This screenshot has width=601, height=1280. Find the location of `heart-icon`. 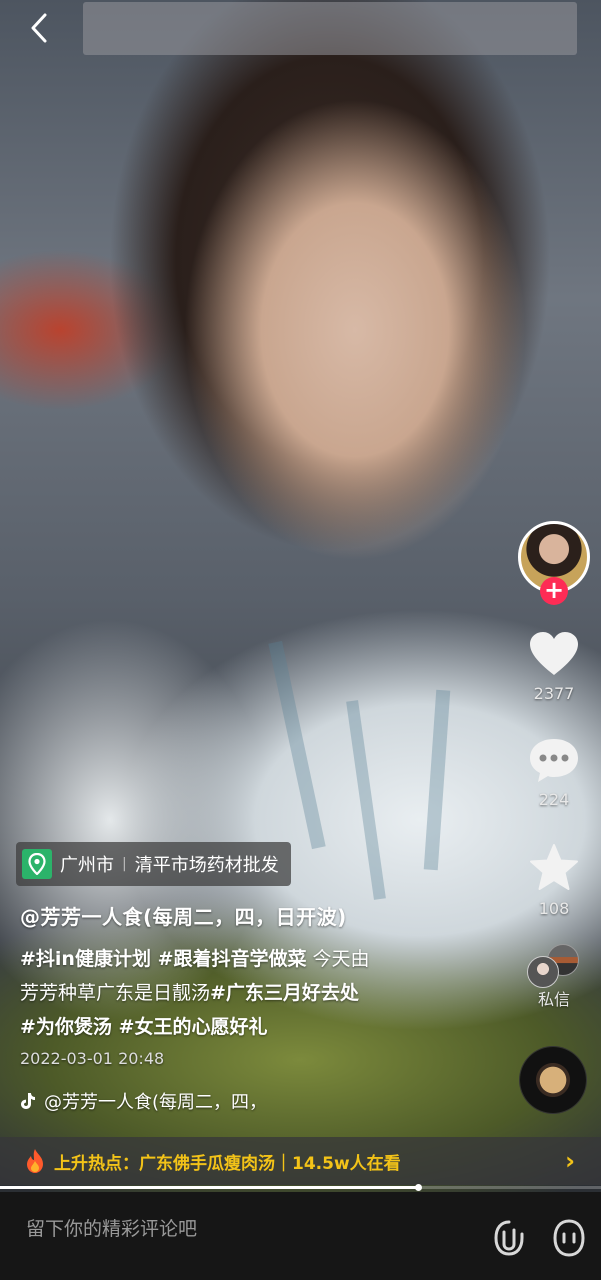

heart-icon is located at coordinates (554, 653).